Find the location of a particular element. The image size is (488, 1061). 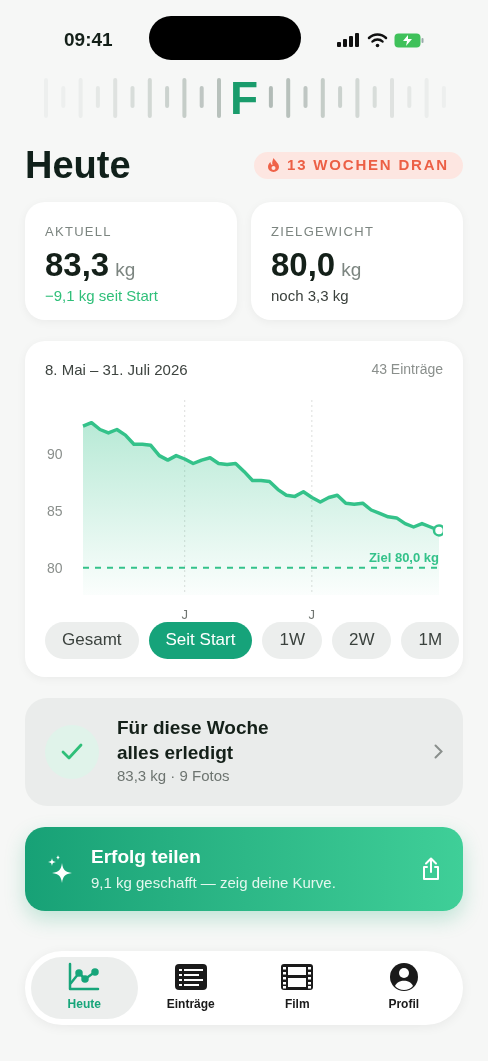

tab-item: Film is located at coordinates (297, 987).